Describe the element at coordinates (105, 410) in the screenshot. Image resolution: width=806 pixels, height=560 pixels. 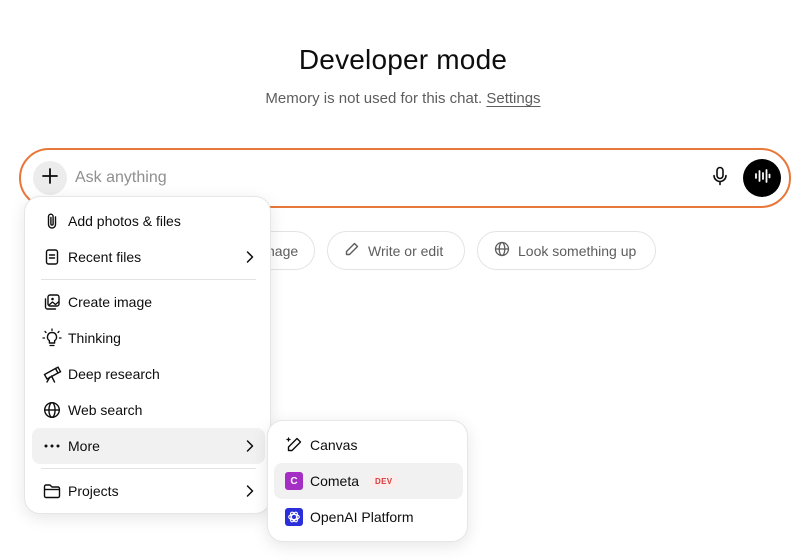
I see `menu-item-label: Web search` at that location.